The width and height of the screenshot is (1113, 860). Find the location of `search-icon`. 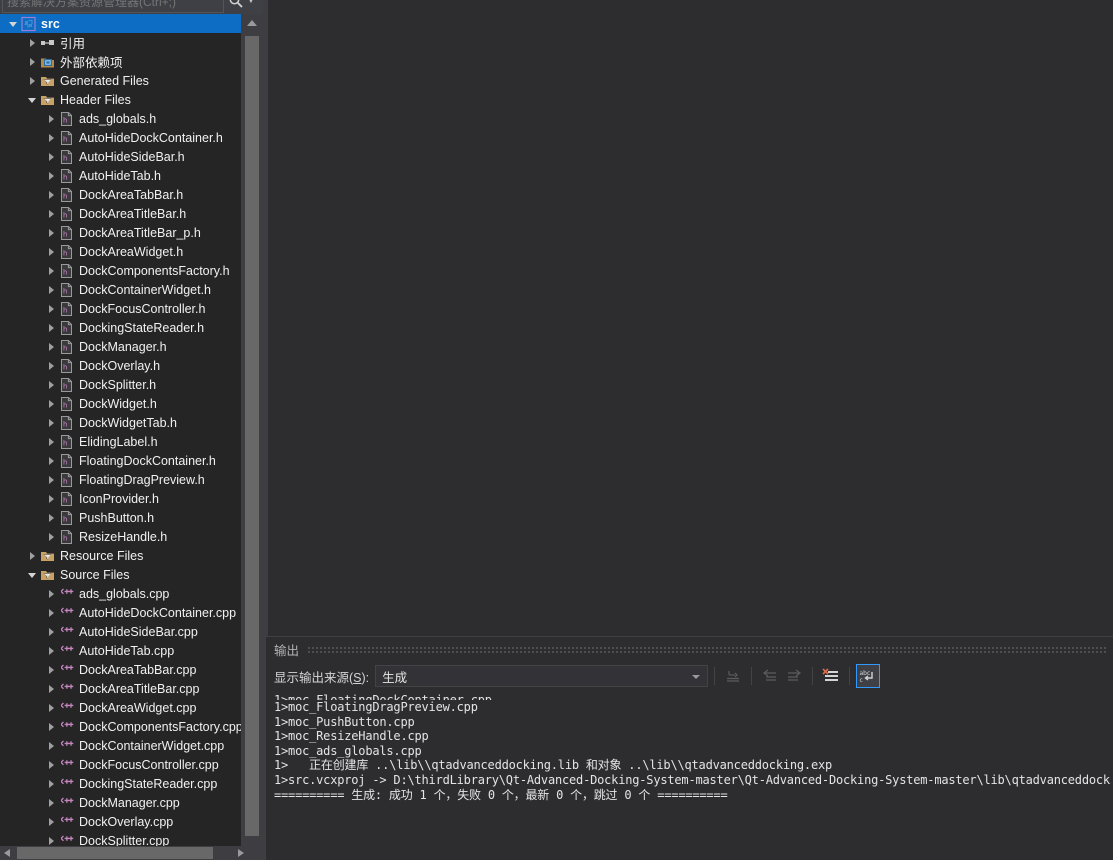

search-icon is located at coordinates (236, 4).